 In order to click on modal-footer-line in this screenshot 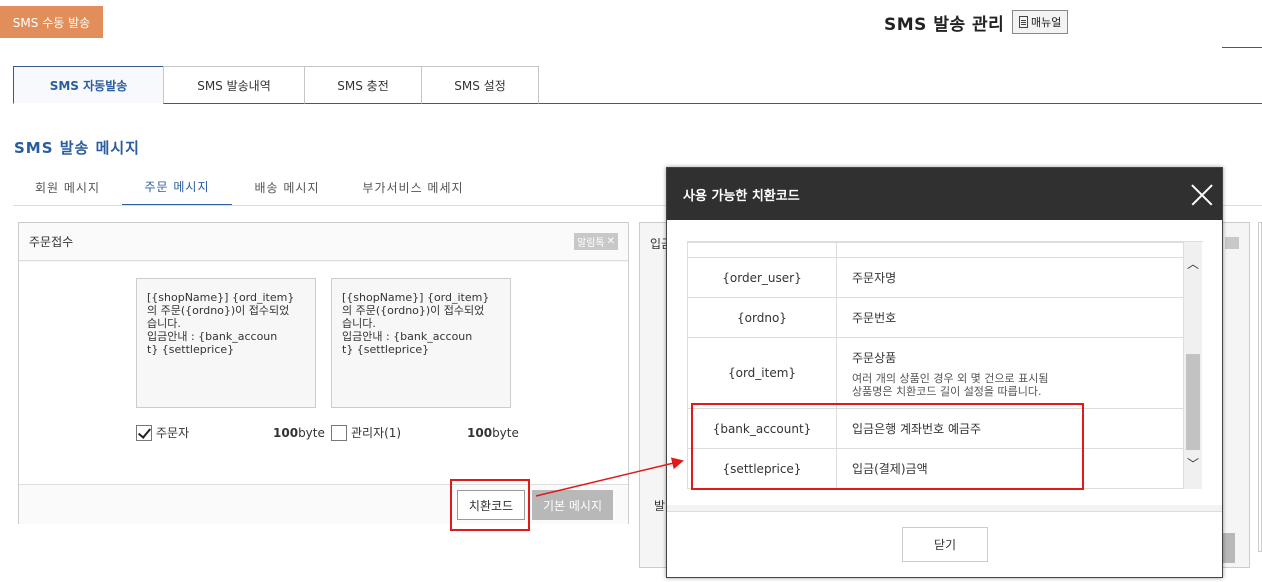, I will do `click(944, 511)`.